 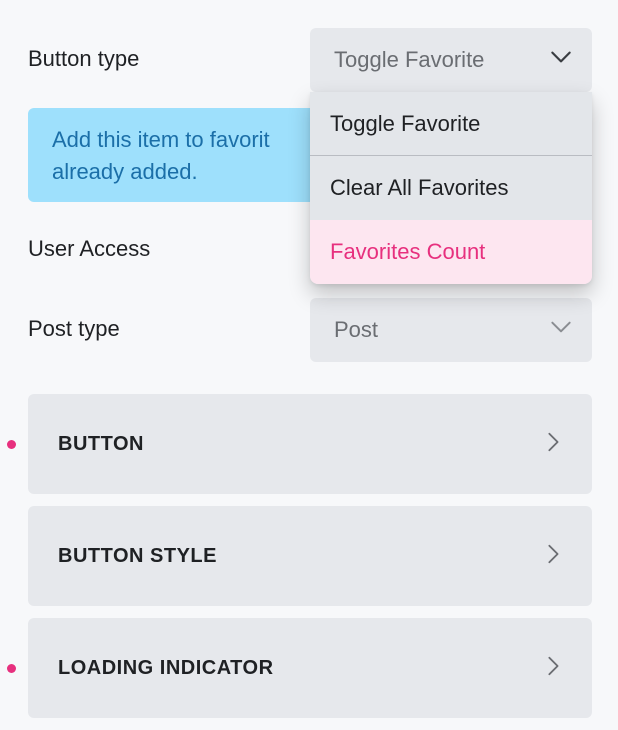 I want to click on info-notice: Add this item to favorit already added., so click(x=178, y=155).